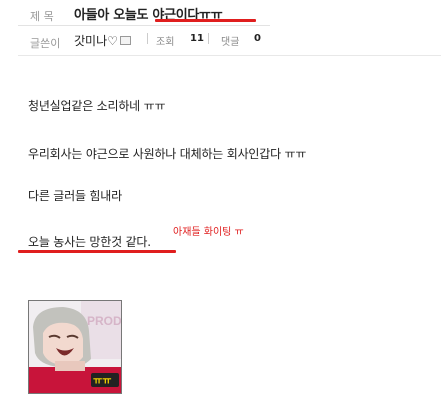  What do you see at coordinates (208, 232) in the screenshot?
I see `annotation-text: 아재들 화이팅 ㅠ` at bounding box center [208, 232].